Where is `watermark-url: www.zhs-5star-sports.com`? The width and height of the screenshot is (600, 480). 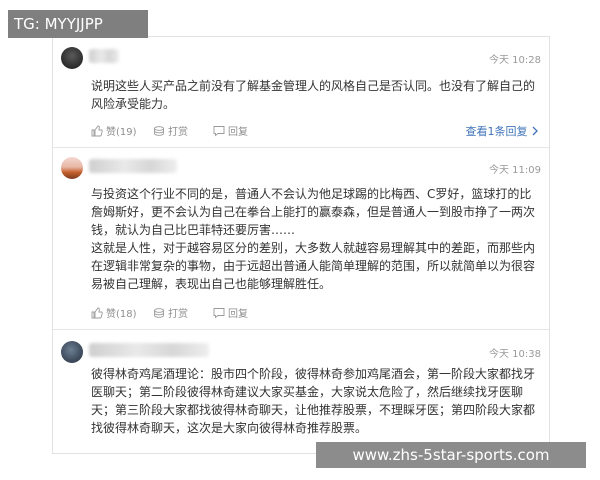 watermark-url: www.zhs-5star-sports.com is located at coordinates (451, 455).